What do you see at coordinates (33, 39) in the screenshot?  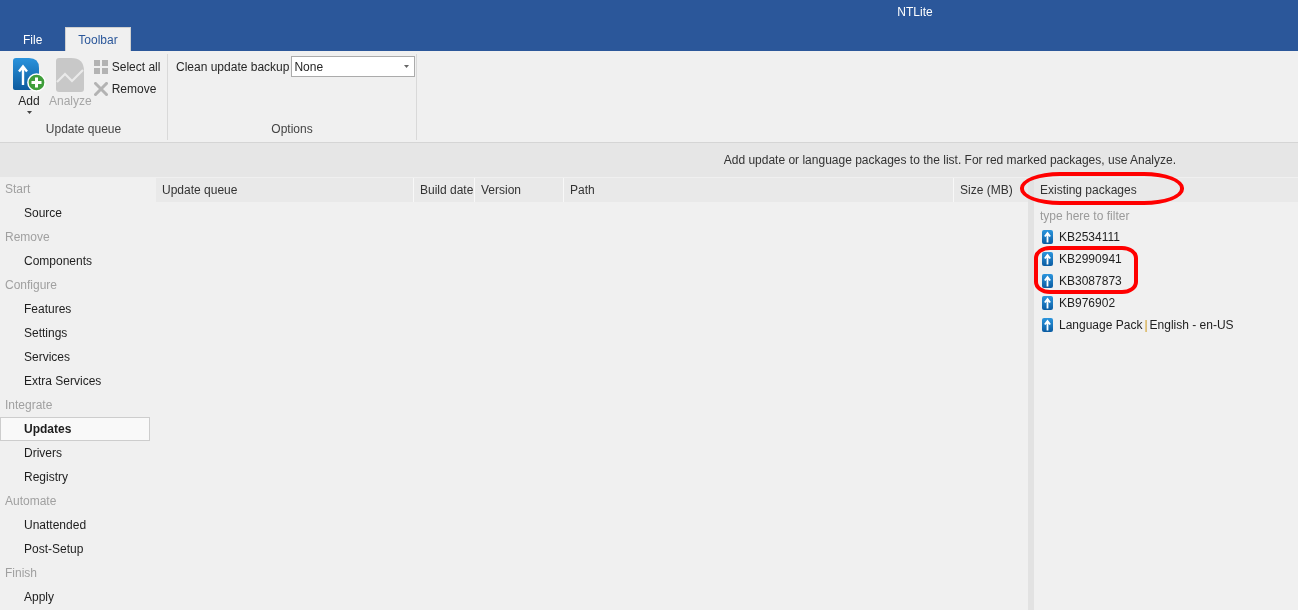 I see `menu-tab: File` at bounding box center [33, 39].